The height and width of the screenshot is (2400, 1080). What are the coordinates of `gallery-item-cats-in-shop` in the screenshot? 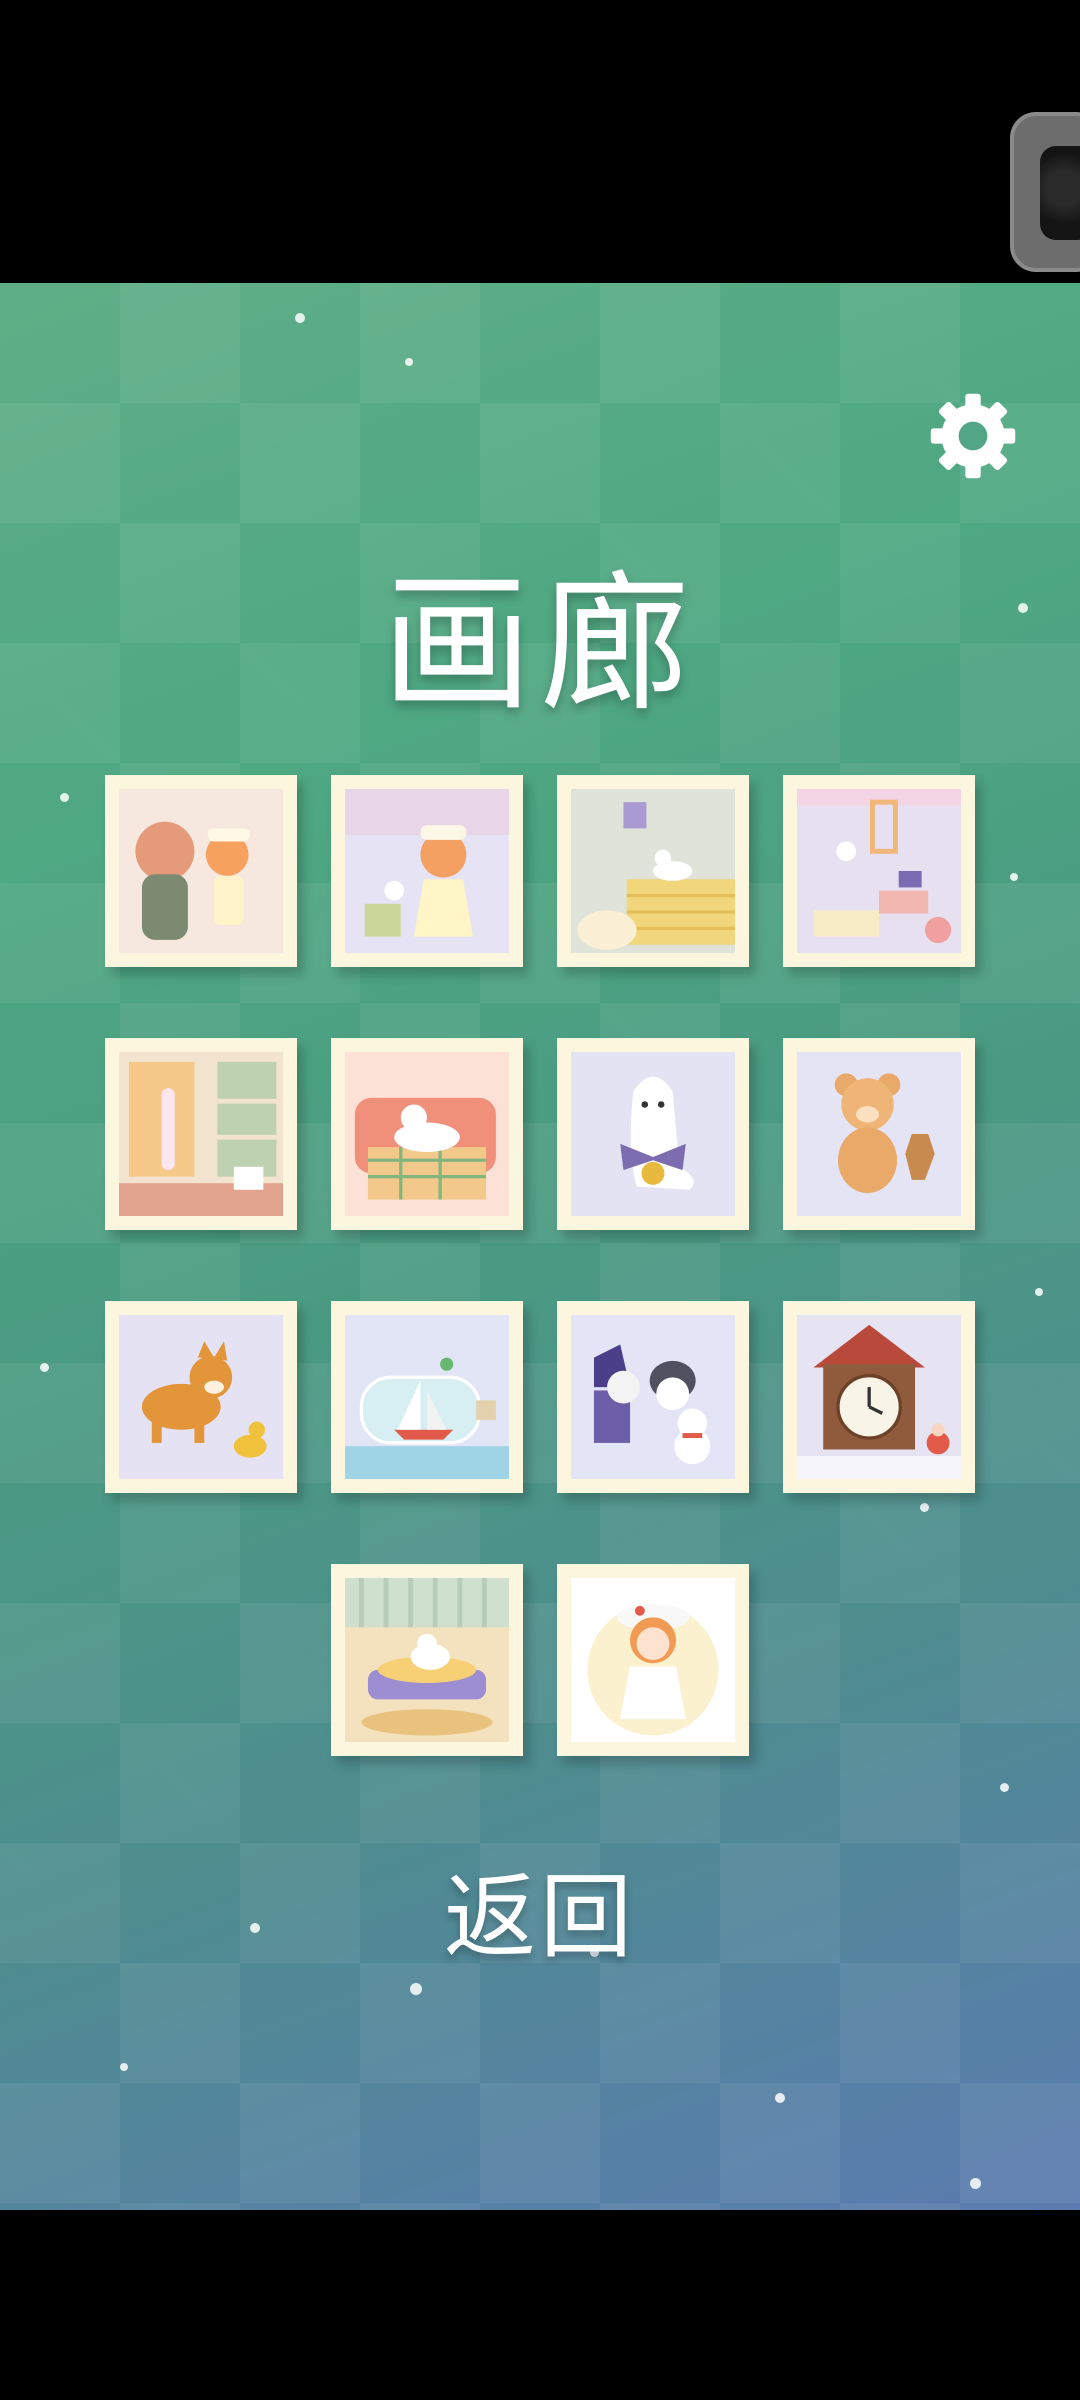 It's located at (879, 871).